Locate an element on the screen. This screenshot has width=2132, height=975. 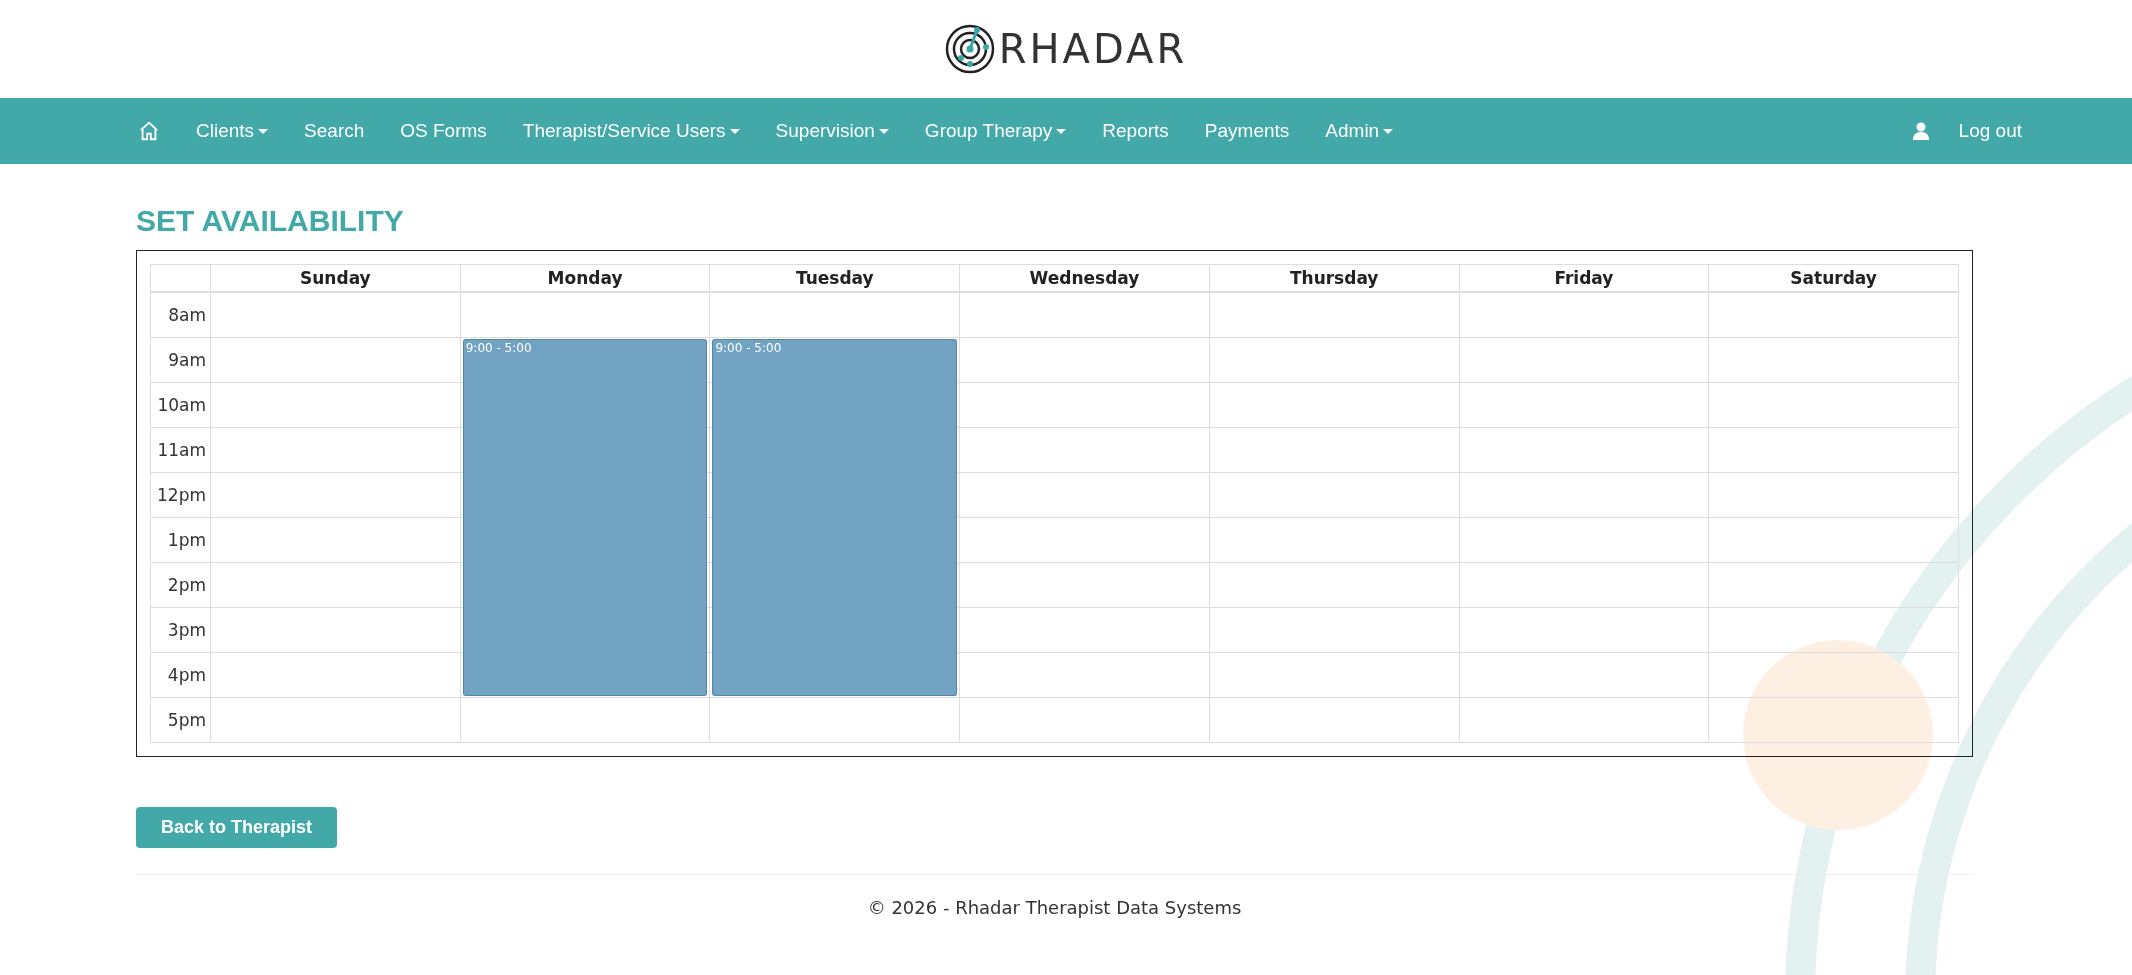
nav-link: Group Therapy is located at coordinates (995, 131).